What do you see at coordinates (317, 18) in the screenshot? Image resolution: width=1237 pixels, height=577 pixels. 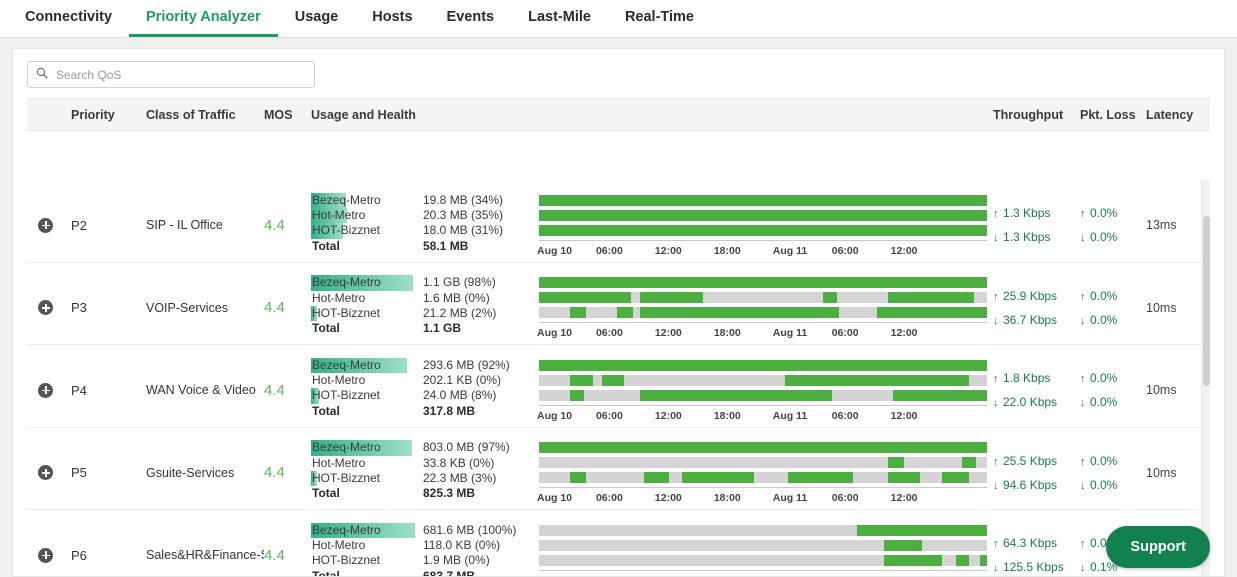 I see `tab-usage: Usage` at bounding box center [317, 18].